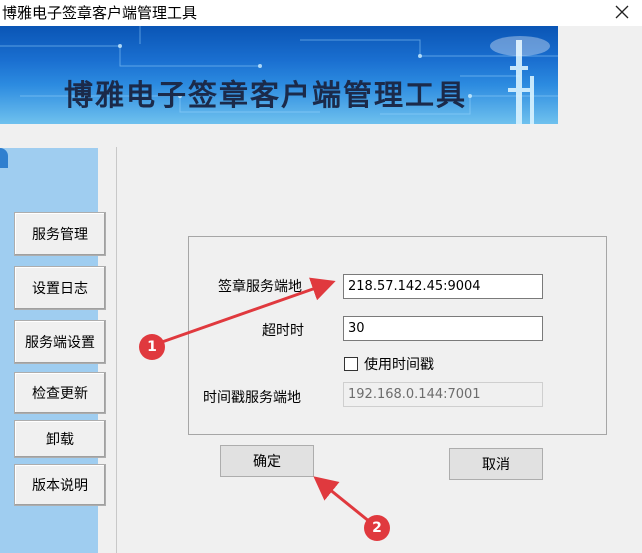 This screenshot has height=553, width=642. I want to click on title-bar: 博雅电子签章客户端管理工具, so click(321, 12).